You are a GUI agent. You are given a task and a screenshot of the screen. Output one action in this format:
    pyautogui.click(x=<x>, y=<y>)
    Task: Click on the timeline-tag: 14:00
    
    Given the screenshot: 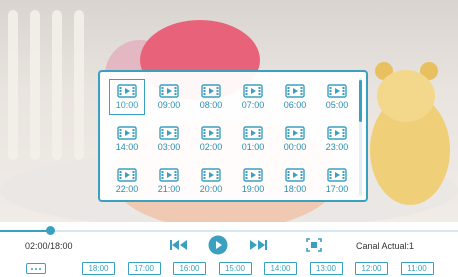 What is the action you would take?
    pyautogui.click(x=280, y=268)
    